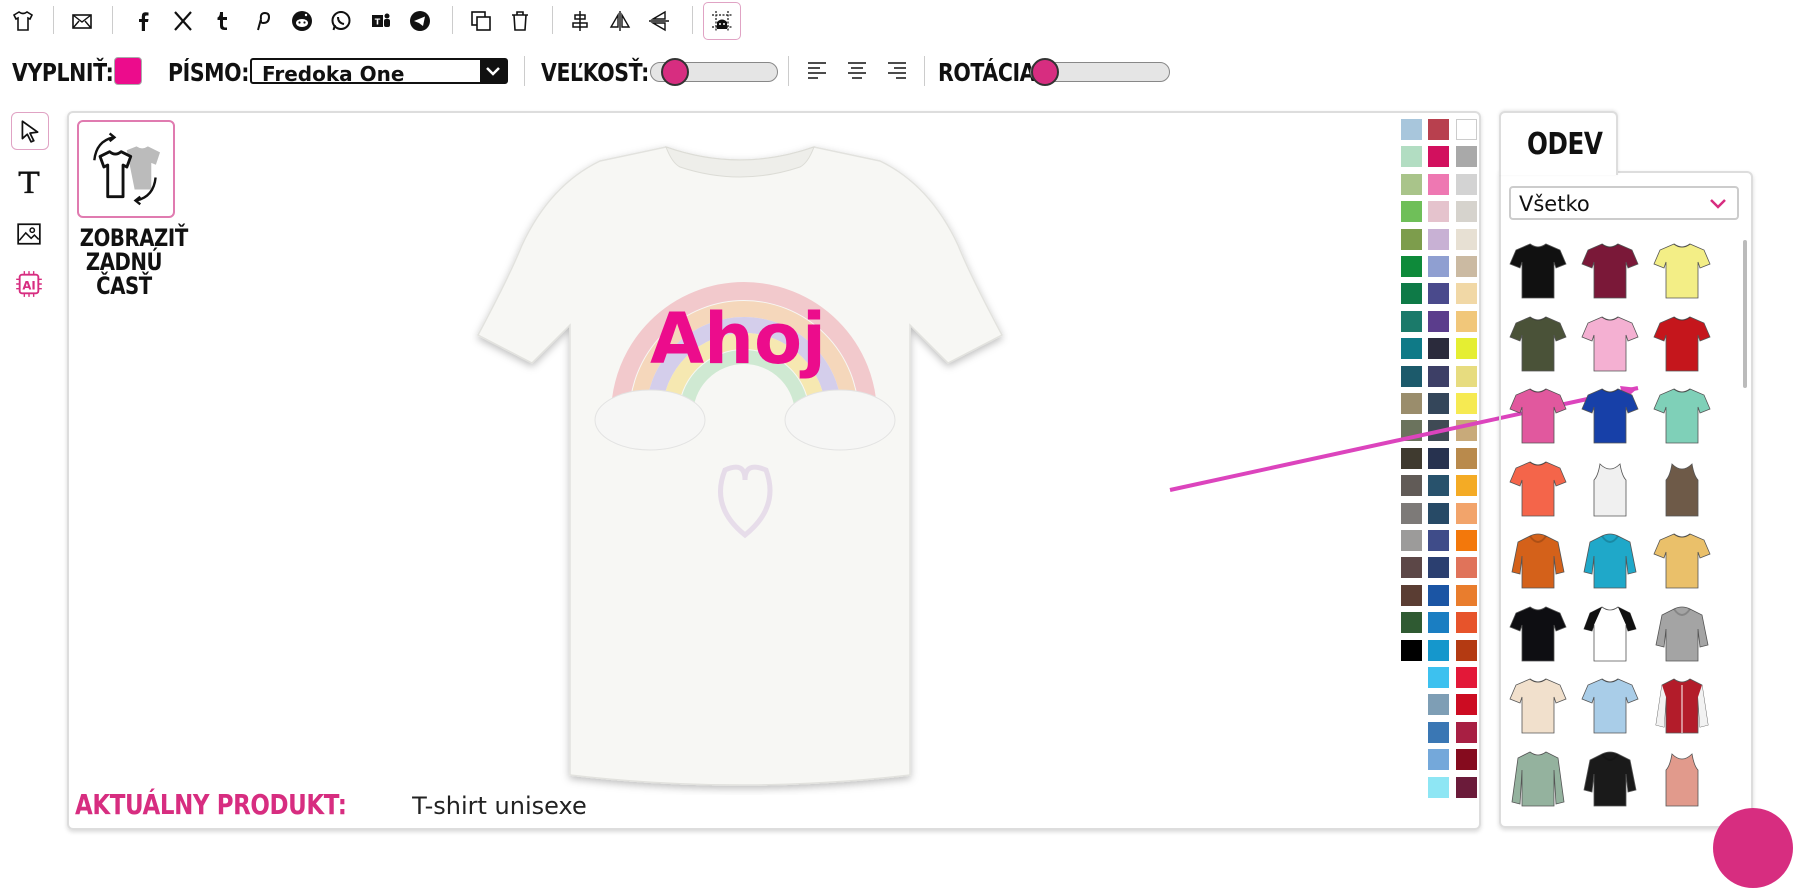 This screenshot has width=1802, height=888. Describe the element at coordinates (1682, 706) in the screenshot. I see `varsity-jacket-thumbnail` at that location.